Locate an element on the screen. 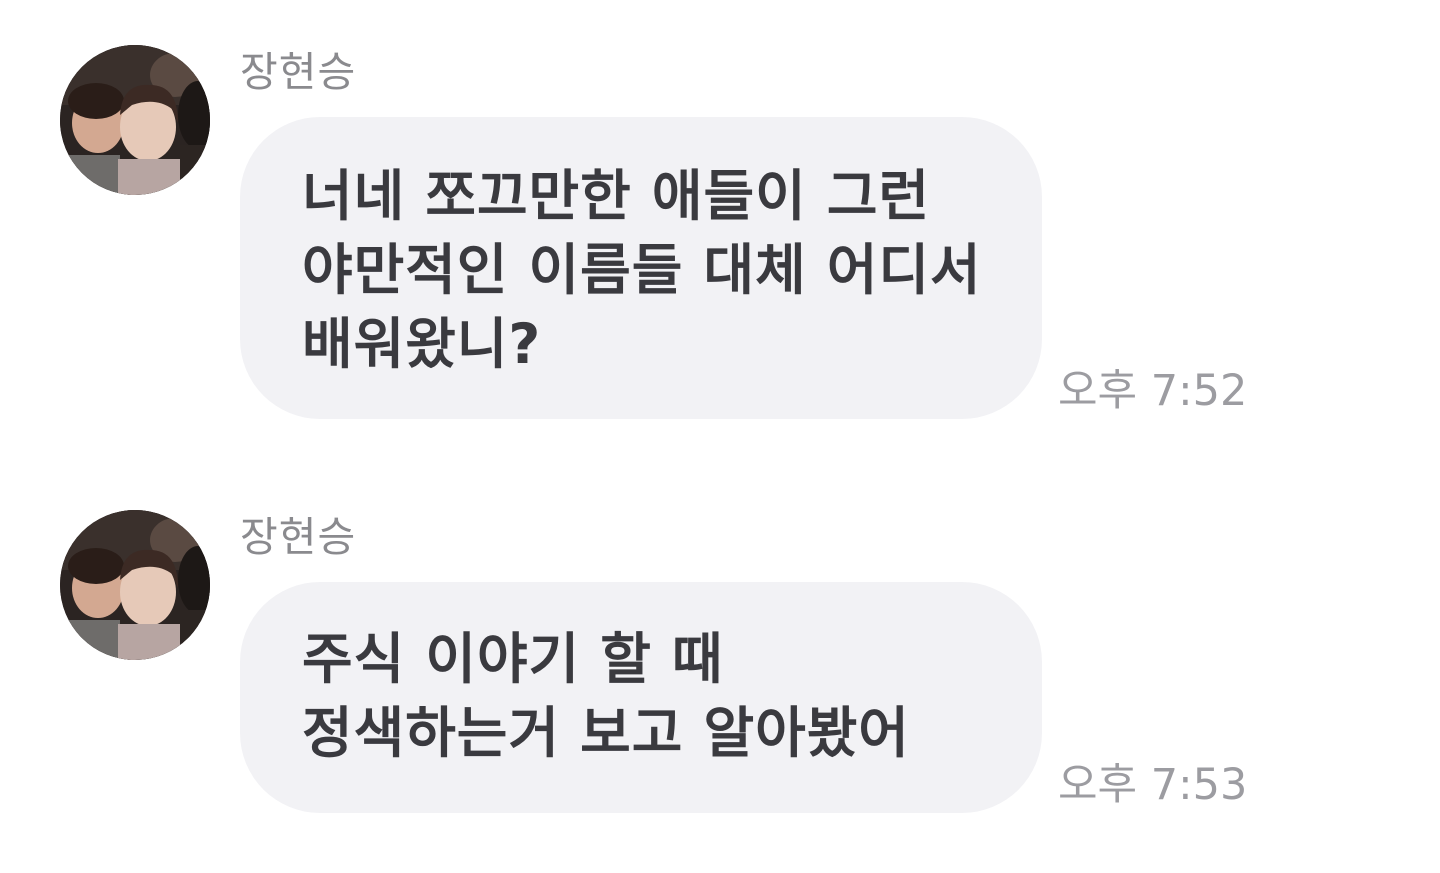  message-bubble: 주식 이야기 할 때 정색하는거 보고 알아봤어 is located at coordinates (641, 697).